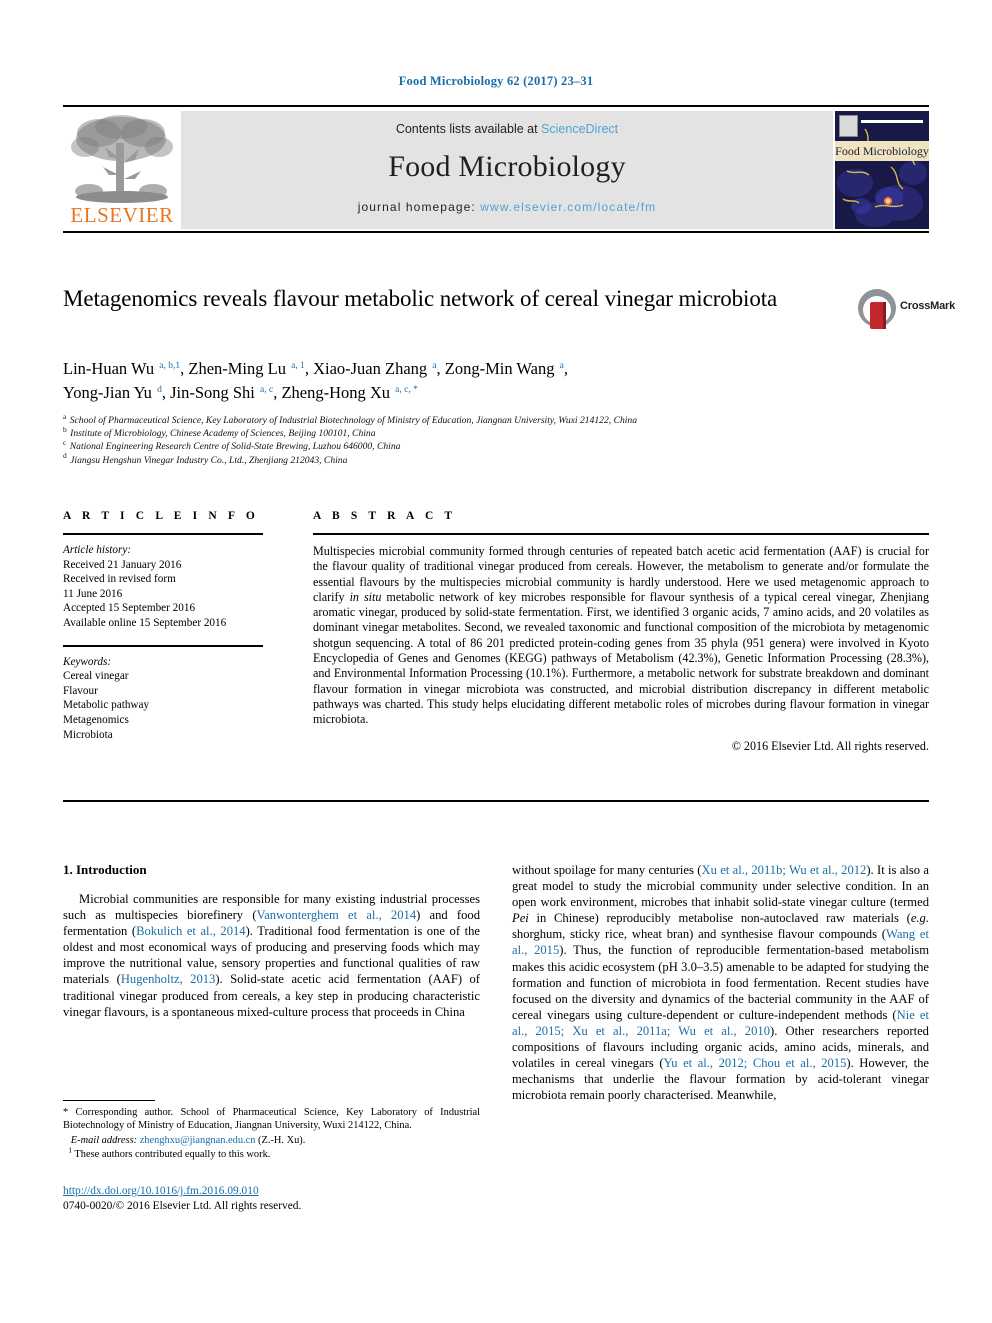 Image resolution: width=992 pixels, height=1323 pixels. Describe the element at coordinates (119, 579) in the screenshot. I see `history-line: Received in revised form` at that location.